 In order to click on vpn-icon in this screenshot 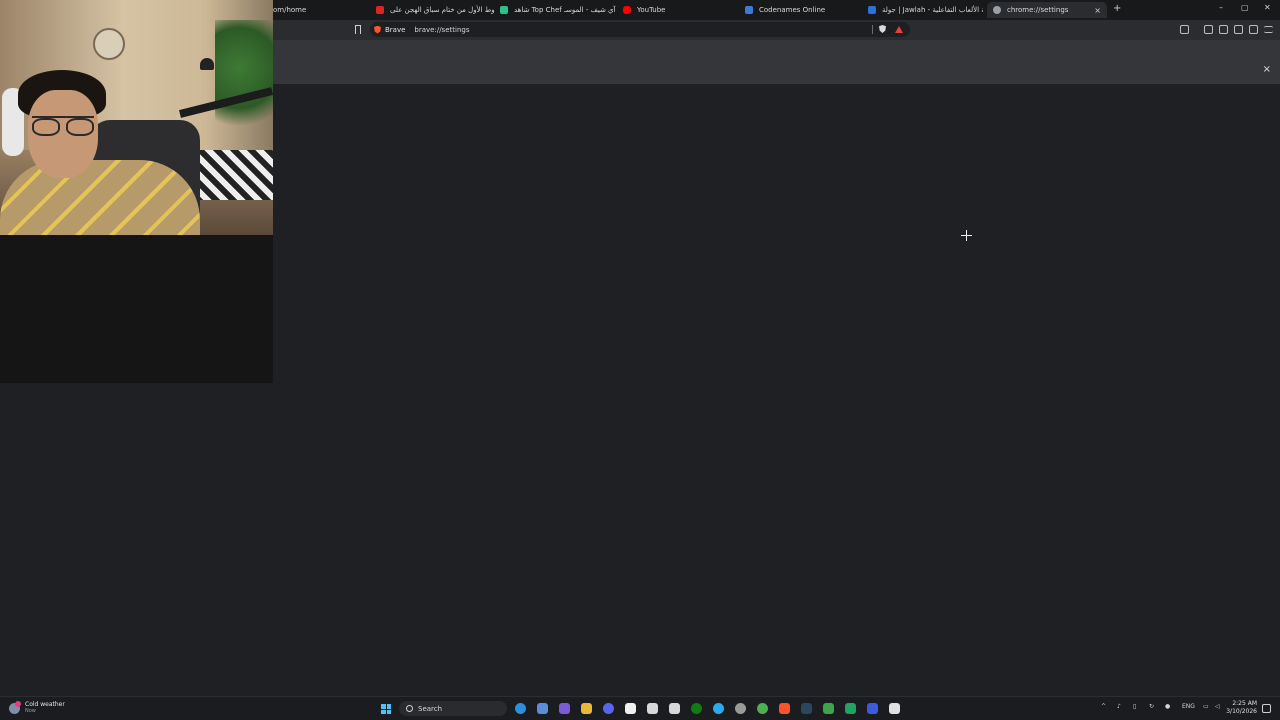, I will do `click(1253, 29)`.